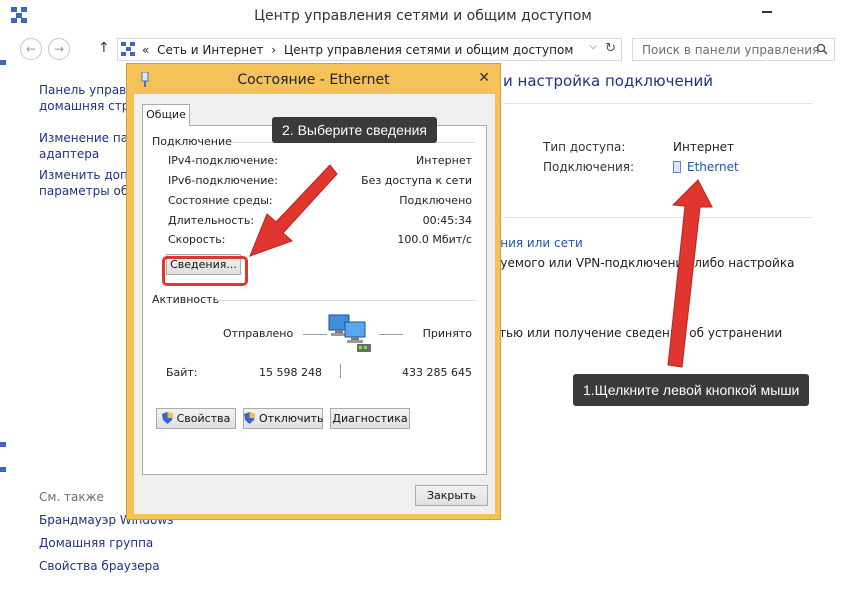 Image resolution: width=846 pixels, height=598 pixels. I want to click on sidebar-item-homegroup: Домашняя группа, so click(96, 543).